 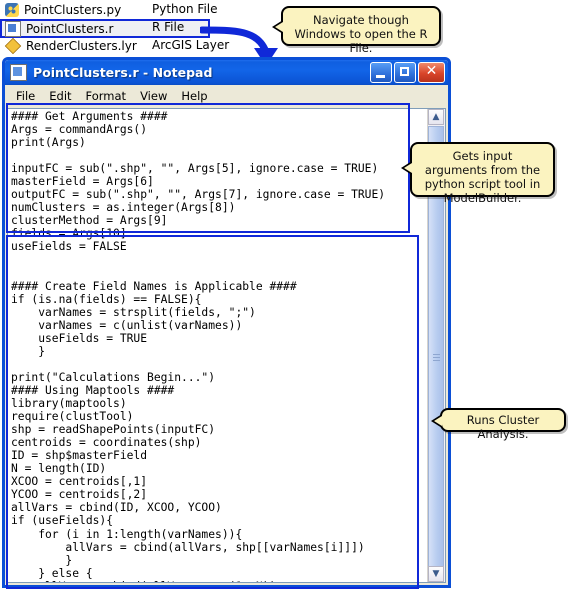 I want to click on window-buttons: ✕, so click(x=407, y=72).